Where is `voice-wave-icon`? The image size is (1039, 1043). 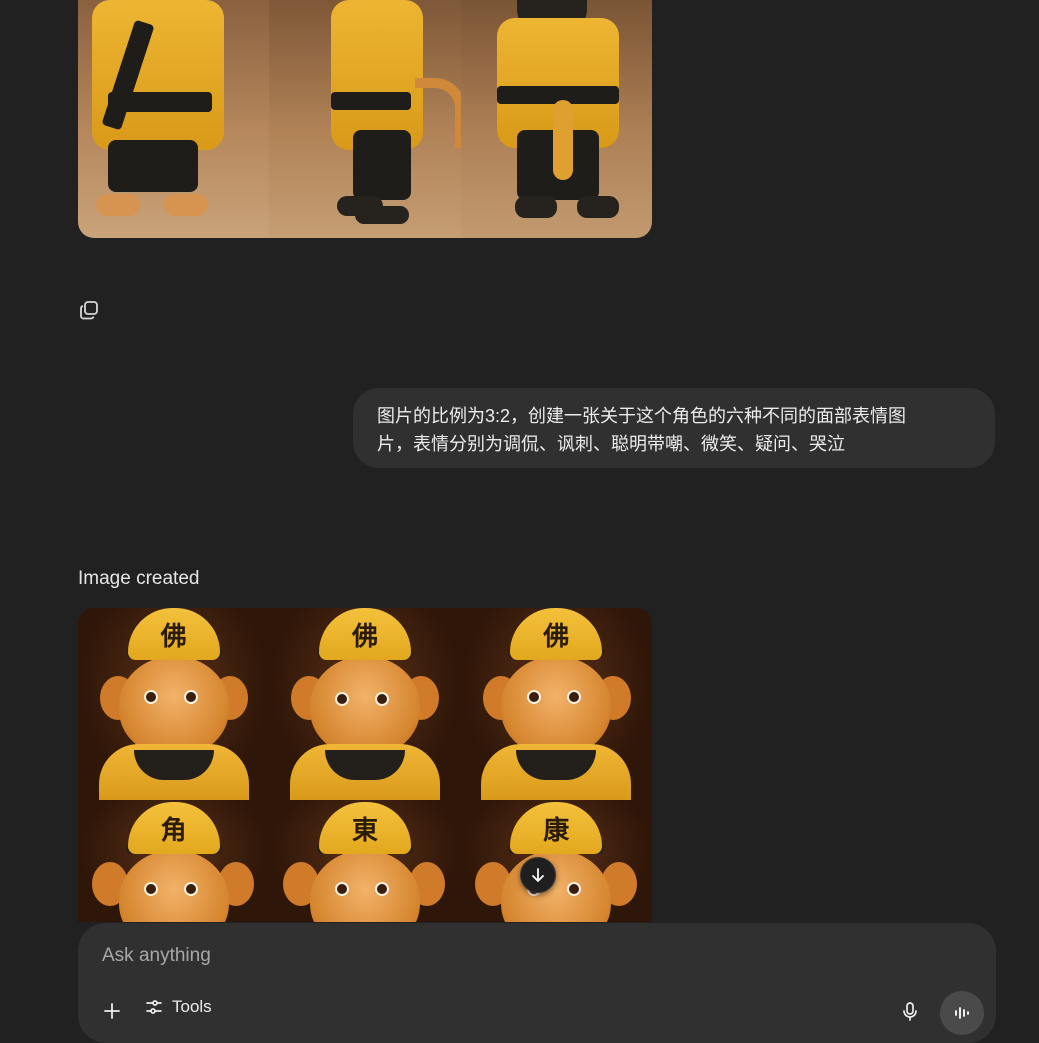
voice-wave-icon is located at coordinates (962, 1013).